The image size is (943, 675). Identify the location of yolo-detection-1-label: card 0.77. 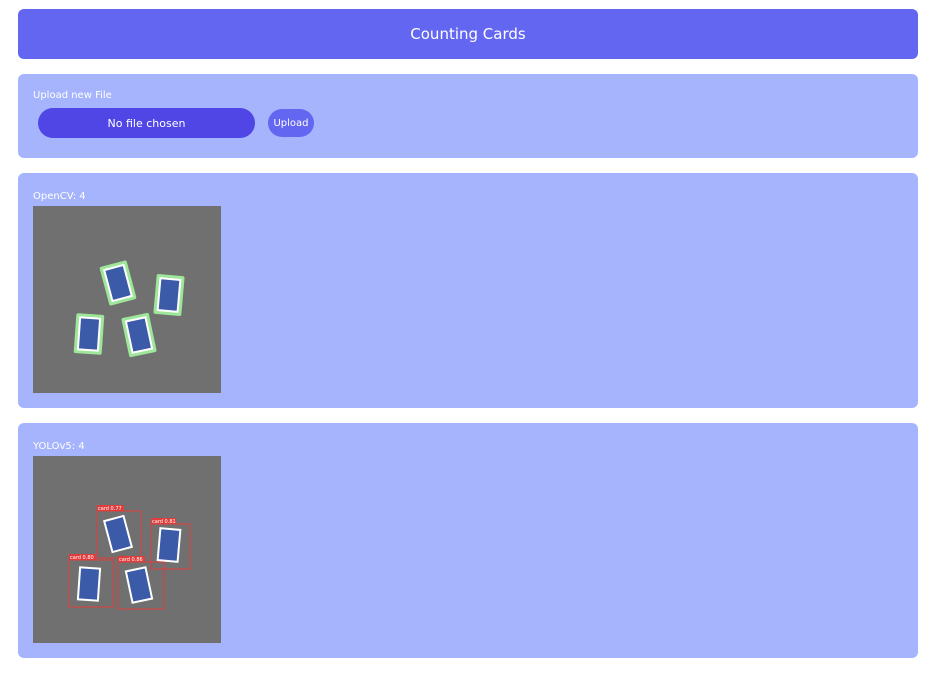
(110, 509).